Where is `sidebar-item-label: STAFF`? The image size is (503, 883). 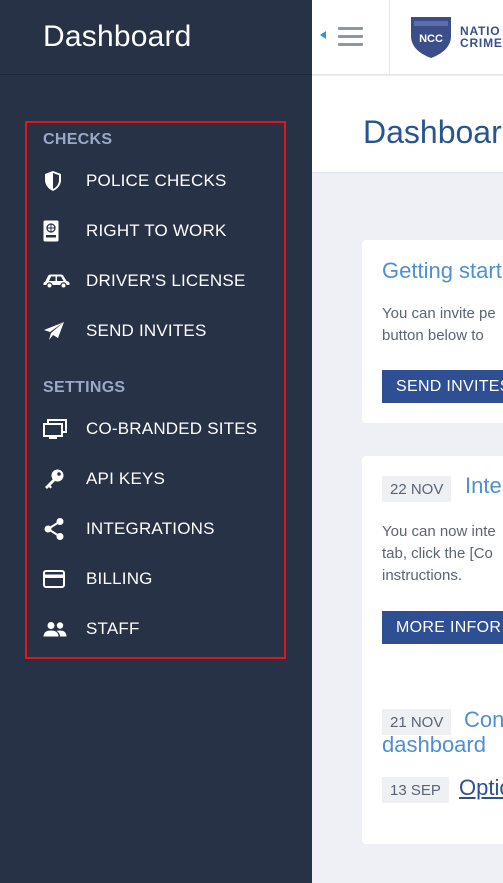
sidebar-item-label: STAFF is located at coordinates (113, 628).